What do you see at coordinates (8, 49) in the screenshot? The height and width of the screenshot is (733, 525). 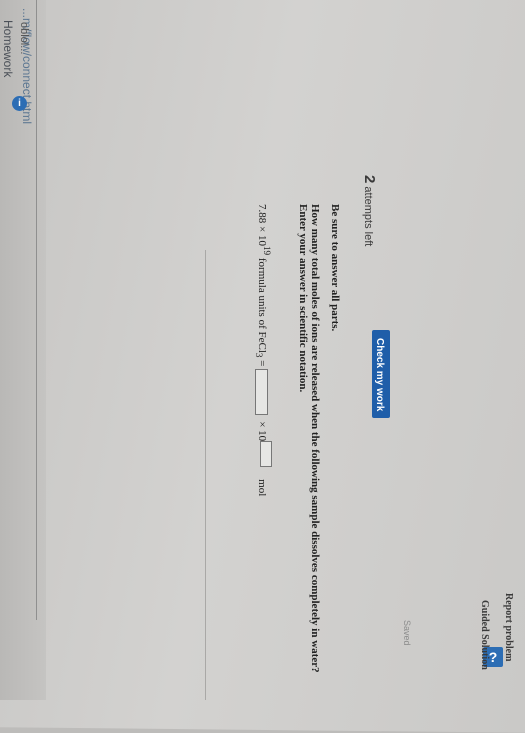 I see `section-title: Homework` at bounding box center [8, 49].